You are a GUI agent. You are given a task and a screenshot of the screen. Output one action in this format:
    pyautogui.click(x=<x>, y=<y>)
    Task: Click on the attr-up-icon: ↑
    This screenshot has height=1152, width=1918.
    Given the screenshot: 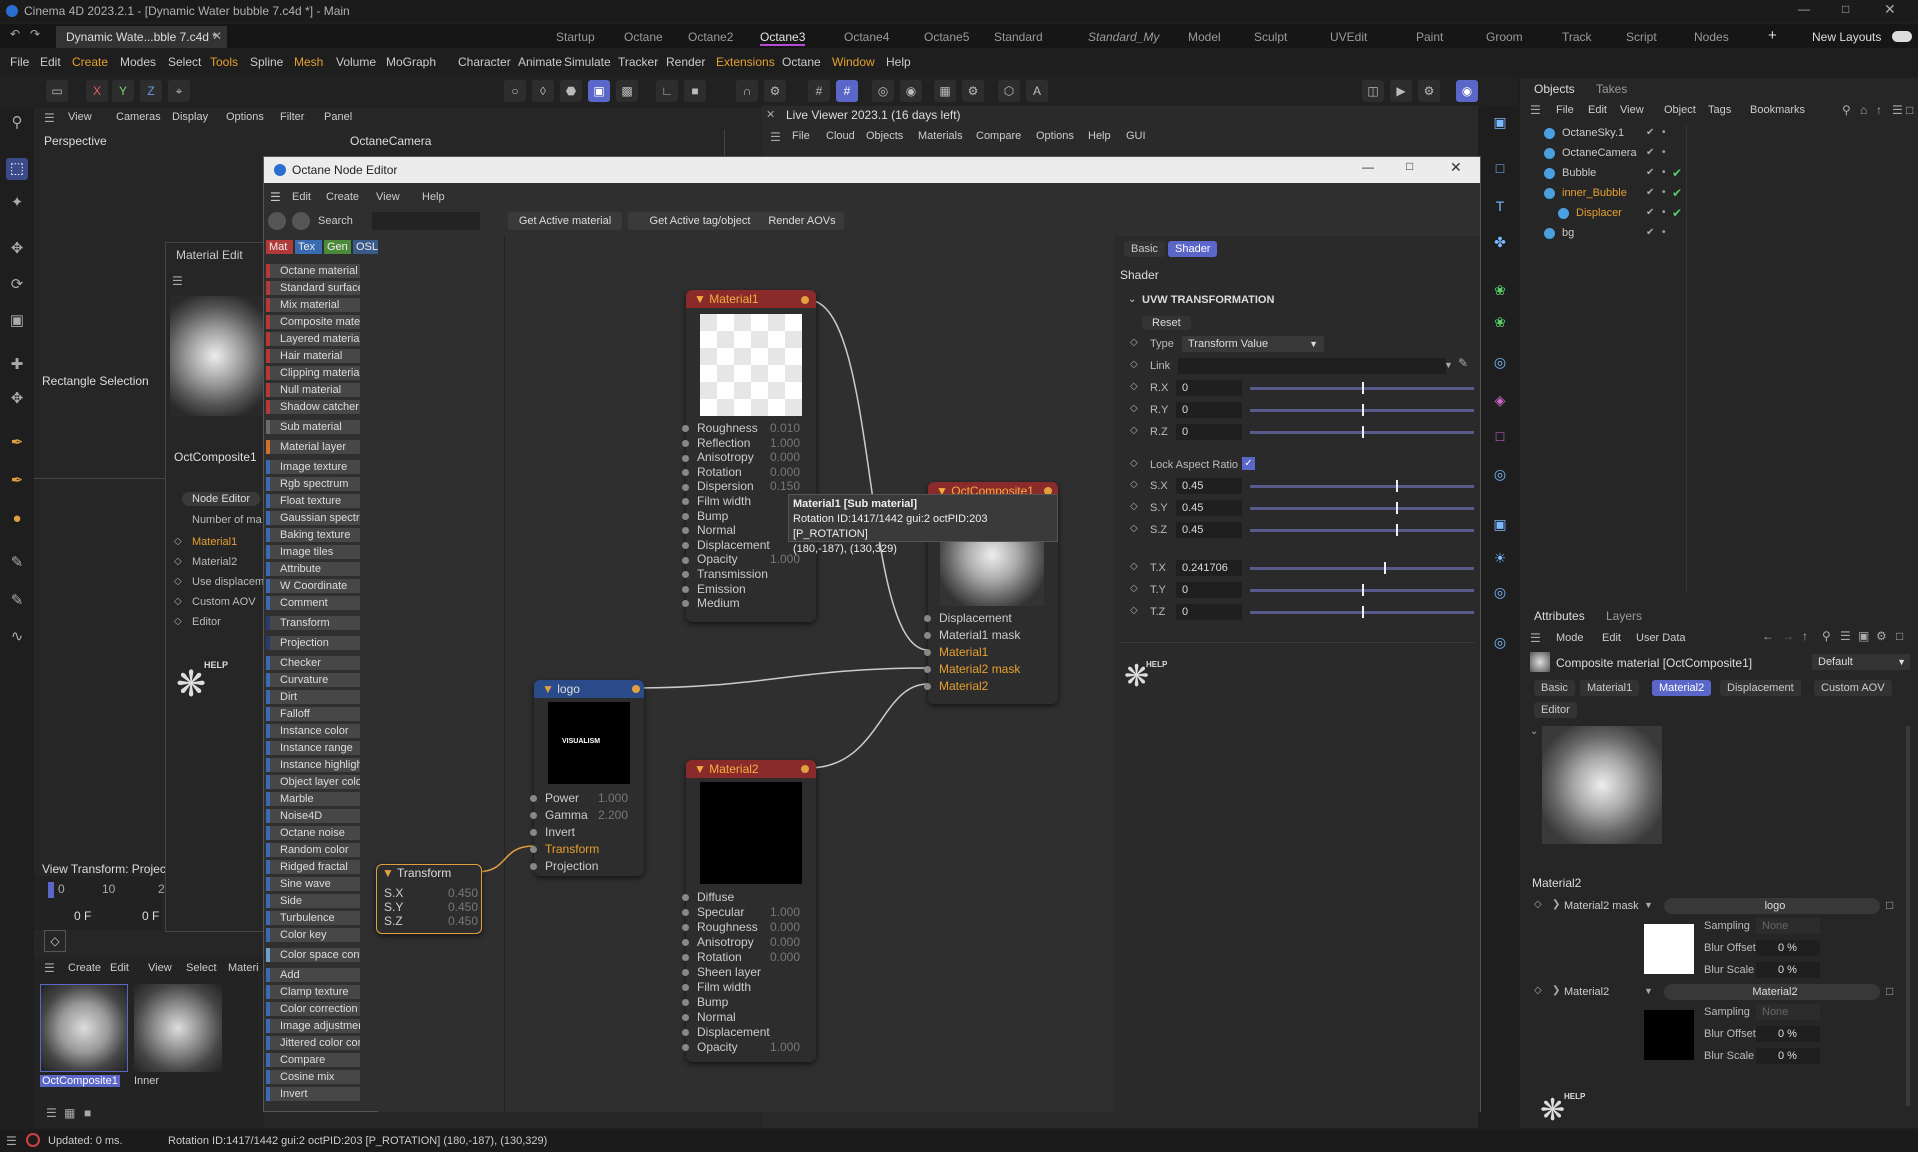 What is the action you would take?
    pyautogui.click(x=1805, y=636)
    